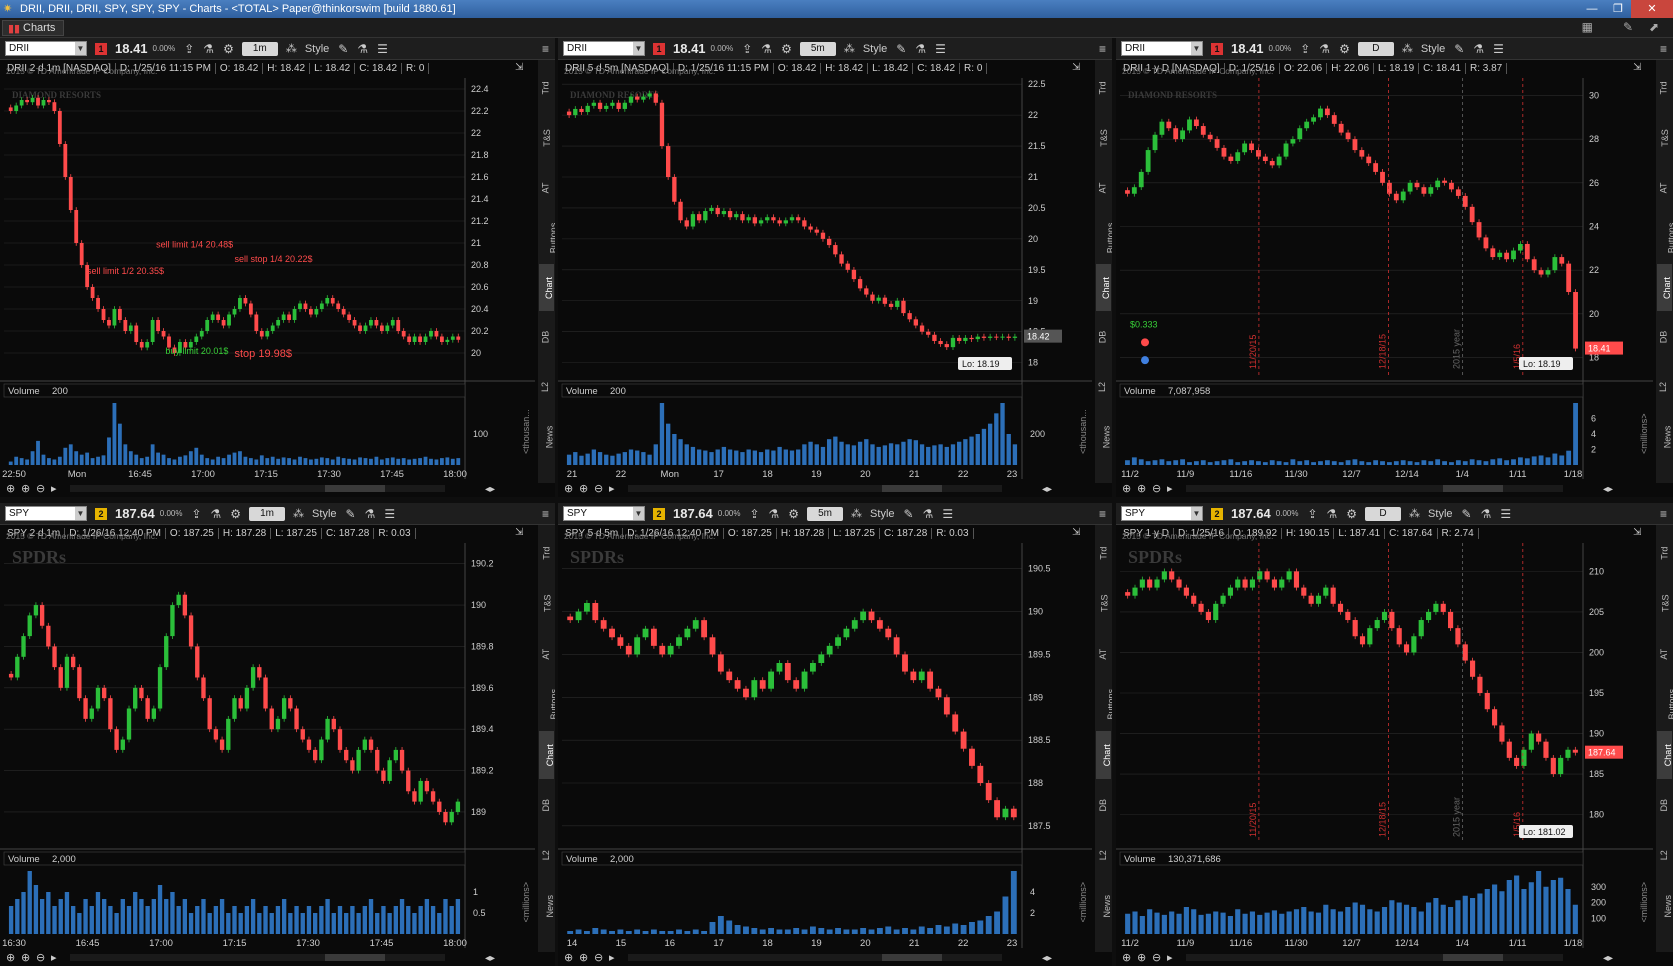 The width and height of the screenshot is (1673, 966). Describe the element at coordinates (1217, 513) in the screenshot. I see `link-group-badge: 2` at that location.